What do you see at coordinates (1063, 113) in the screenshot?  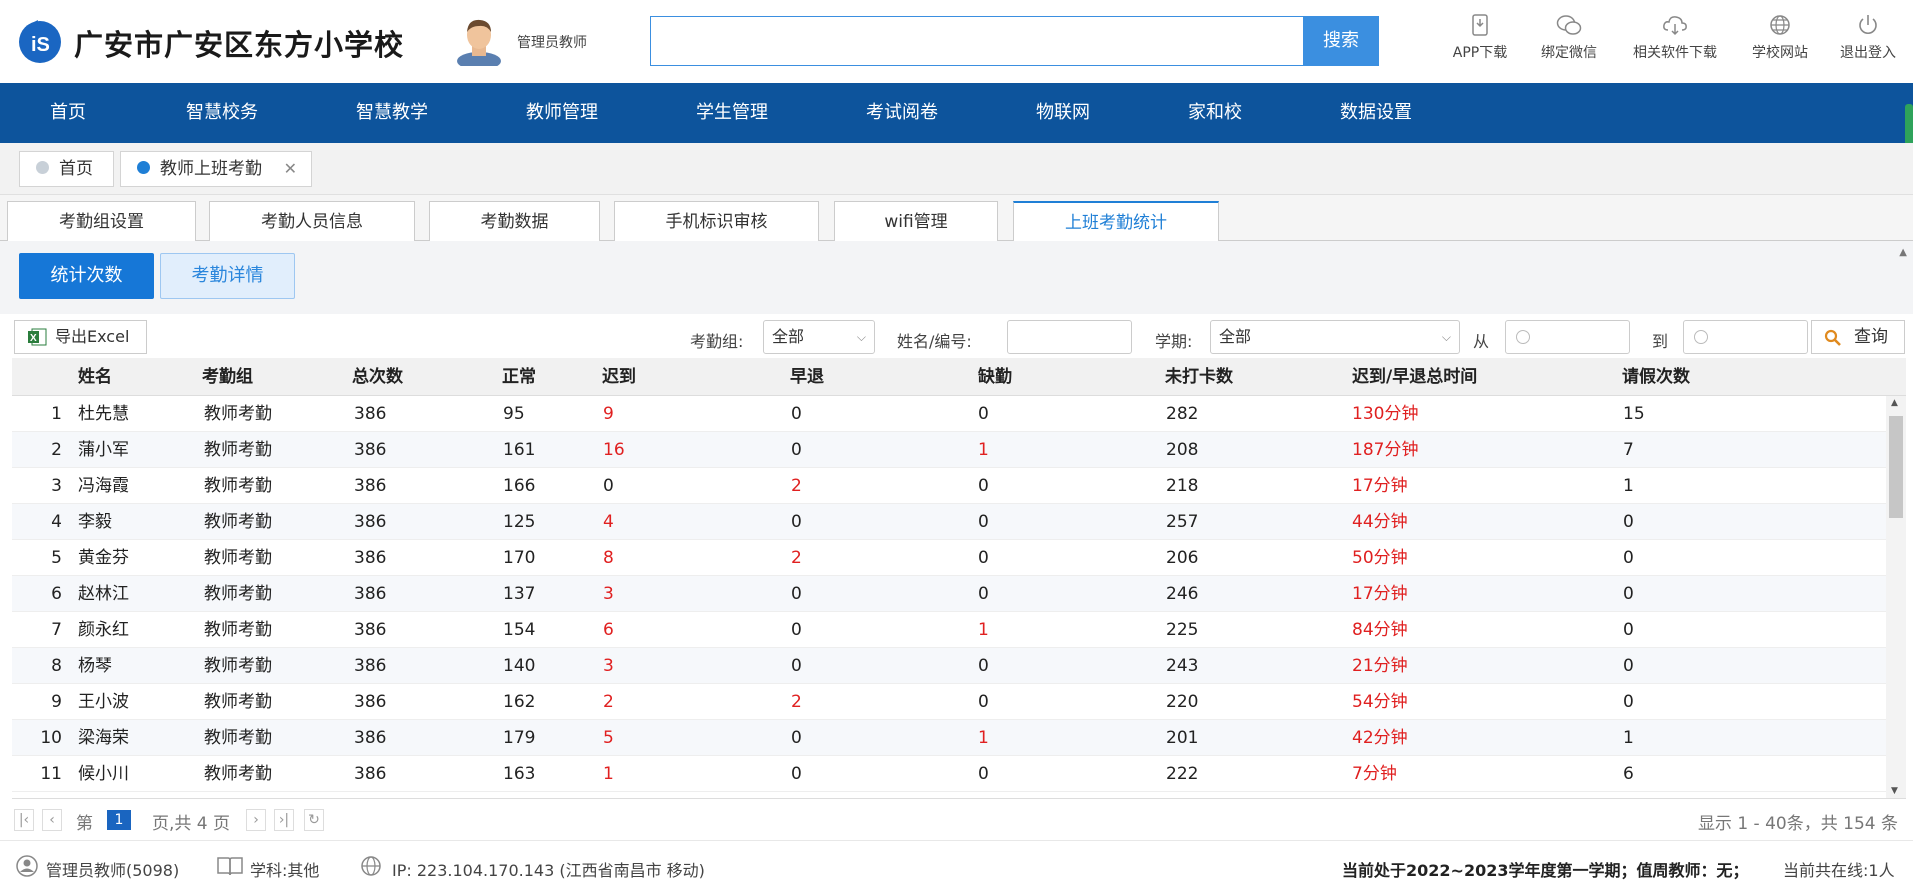 I see `nav-item-iot: 物联网` at bounding box center [1063, 113].